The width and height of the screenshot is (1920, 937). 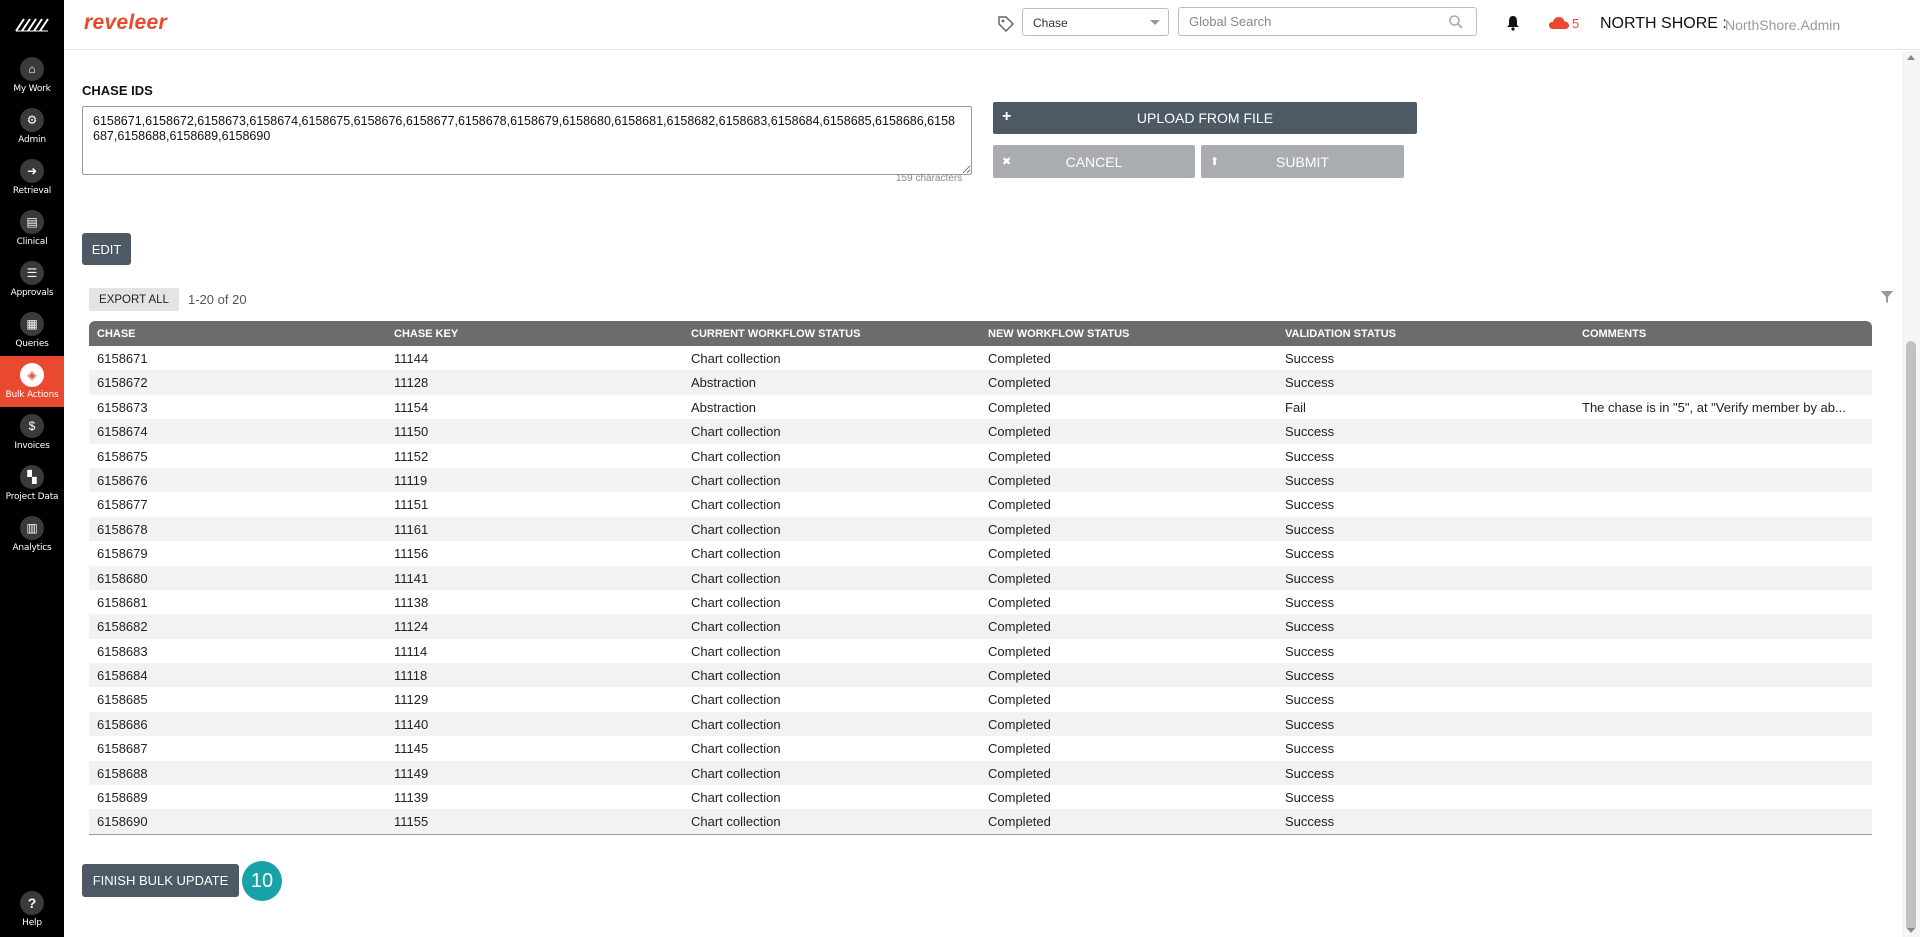 What do you see at coordinates (1911, 636) in the screenshot?
I see `scroll-thumb` at bounding box center [1911, 636].